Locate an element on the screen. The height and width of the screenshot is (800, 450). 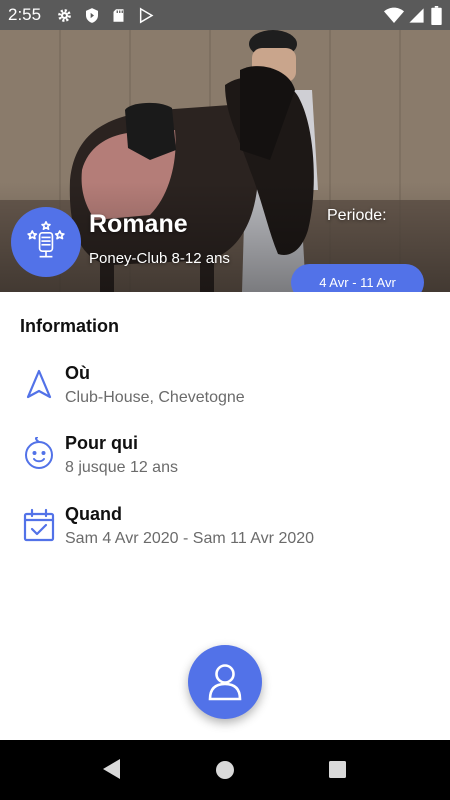
profile-fab is located at coordinates (225, 682).